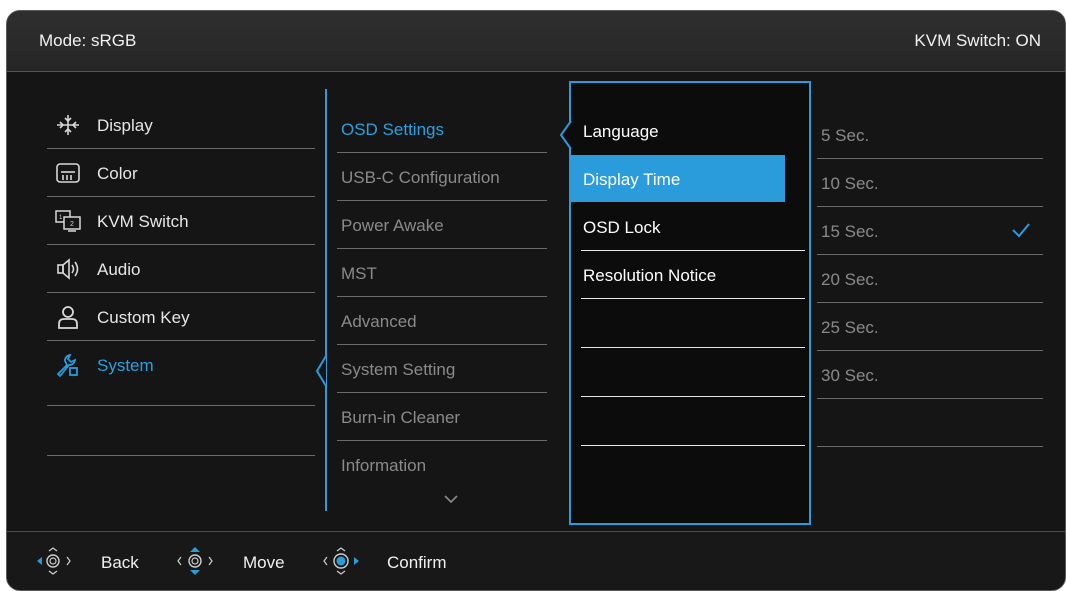  What do you see at coordinates (442, 464) in the screenshot?
I see `submenu-item-information: Information` at bounding box center [442, 464].